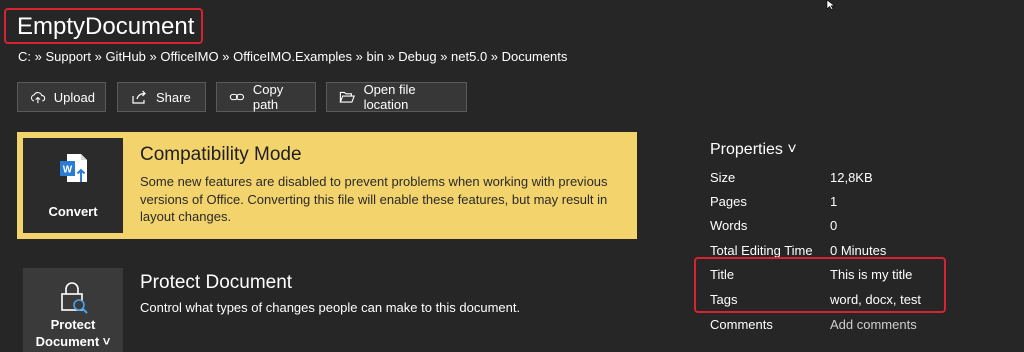 This screenshot has width=1024, height=352. I want to click on folder-open-icon, so click(347, 97).